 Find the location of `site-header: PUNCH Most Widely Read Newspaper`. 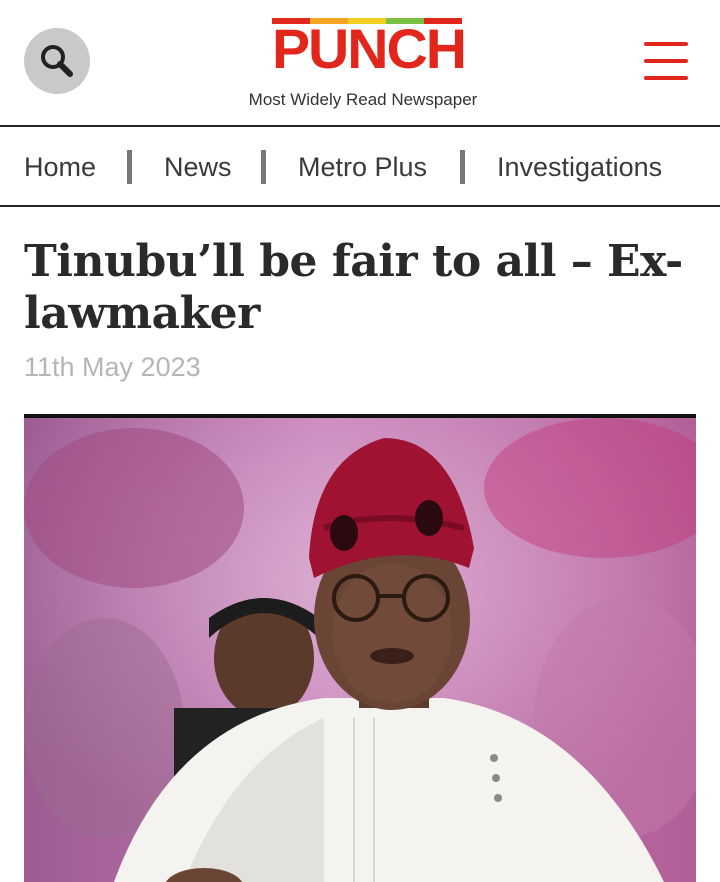

site-header: PUNCH Most Widely Read Newspaper is located at coordinates (360, 63).